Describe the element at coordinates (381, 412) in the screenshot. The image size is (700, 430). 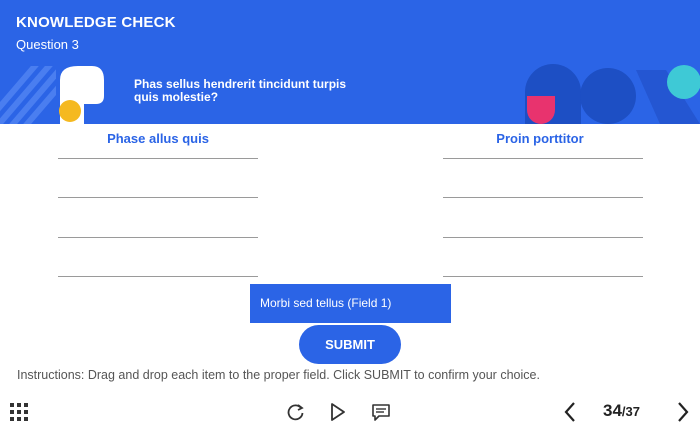
I see `comment-icon` at that location.